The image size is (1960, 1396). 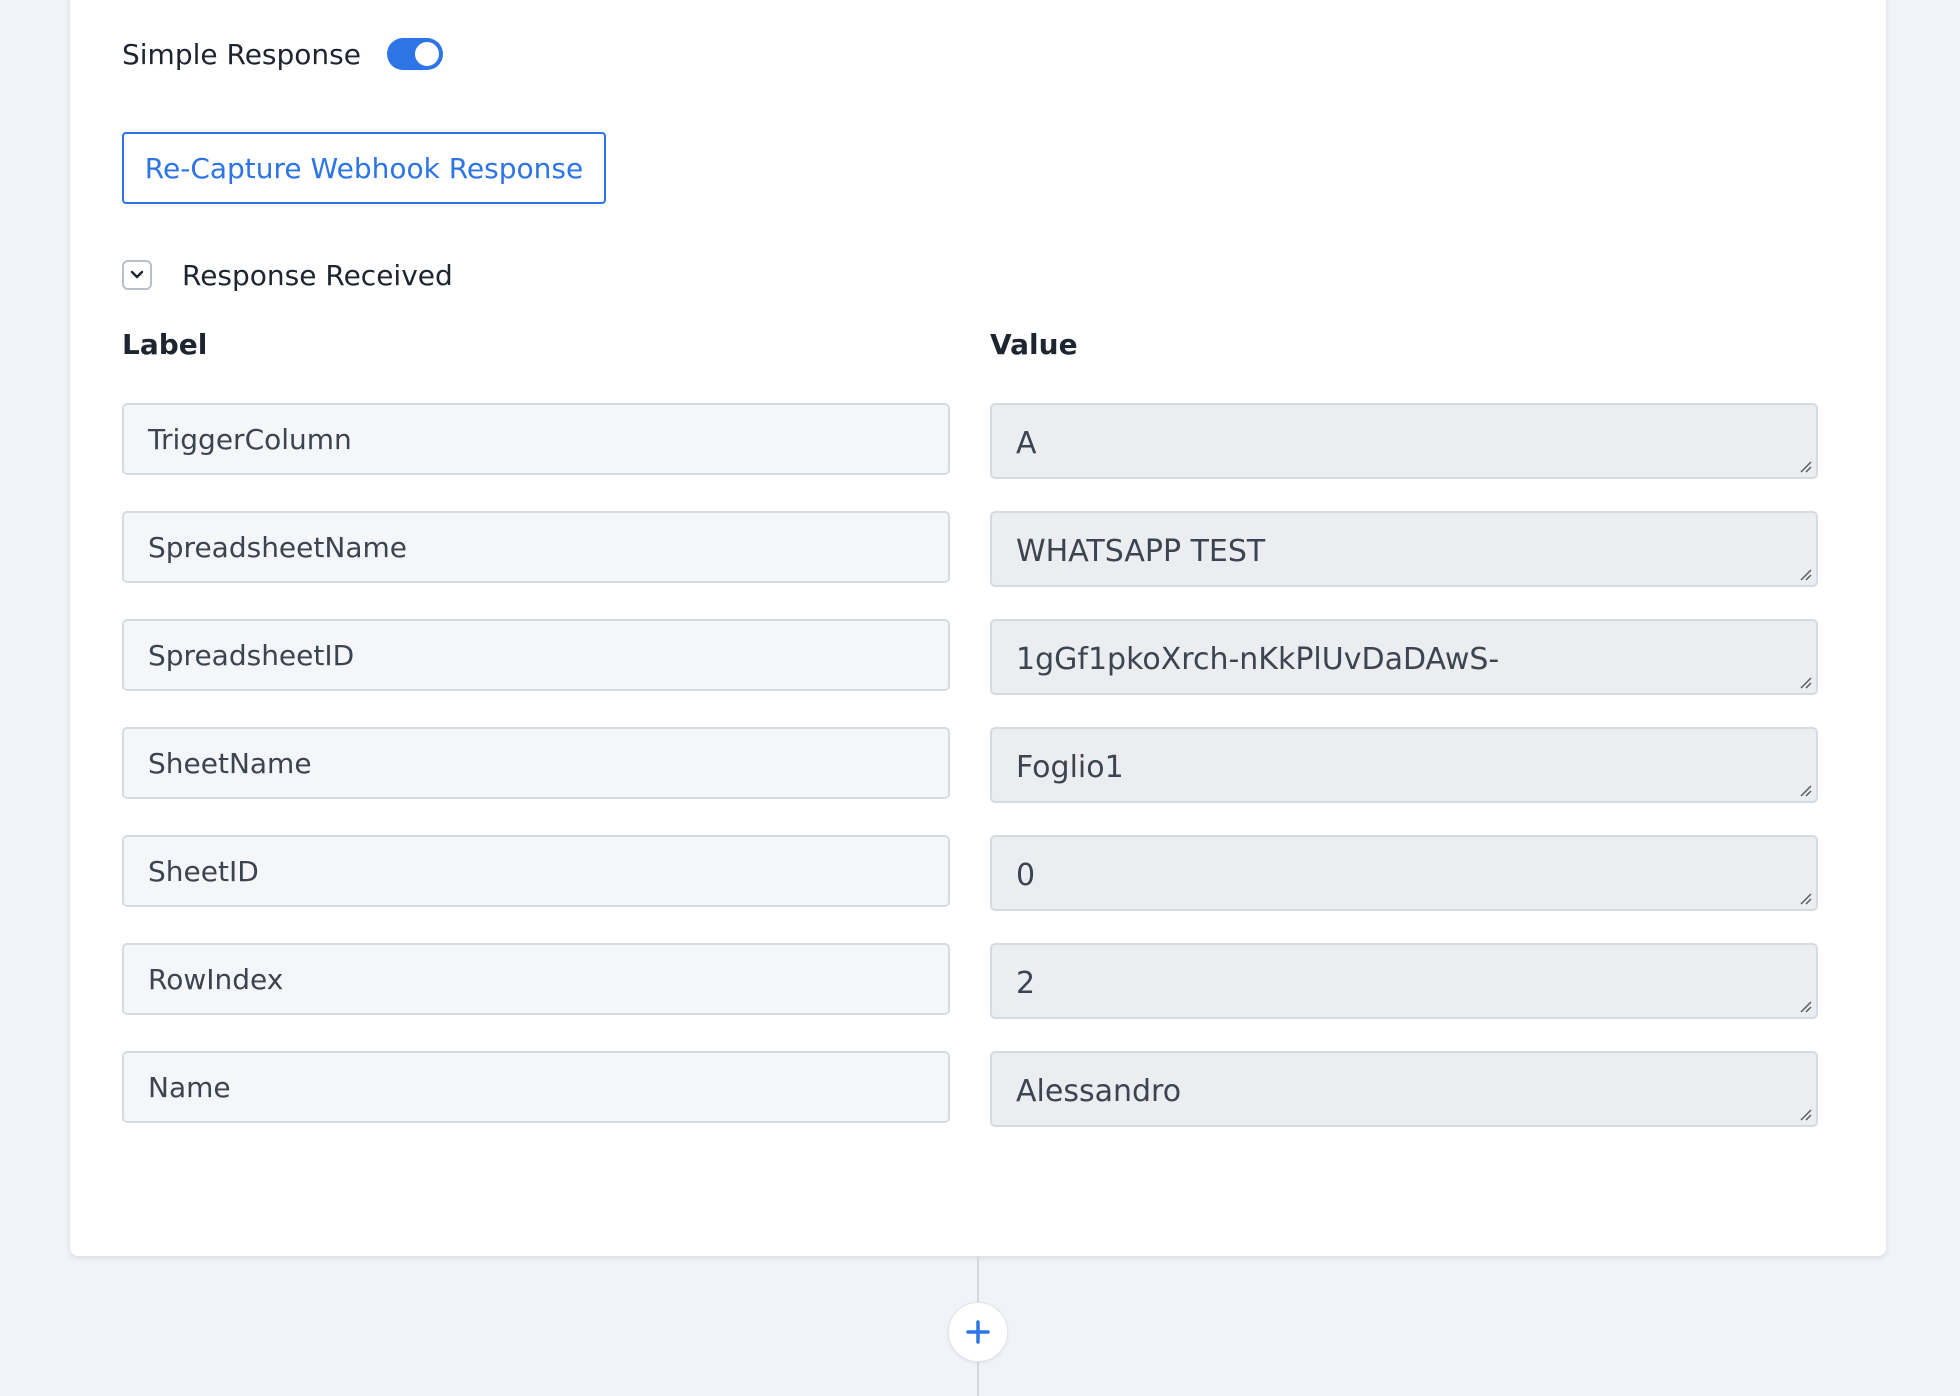 What do you see at coordinates (536, 655) in the screenshot?
I see `response-label-field: SpreadsheetID` at bounding box center [536, 655].